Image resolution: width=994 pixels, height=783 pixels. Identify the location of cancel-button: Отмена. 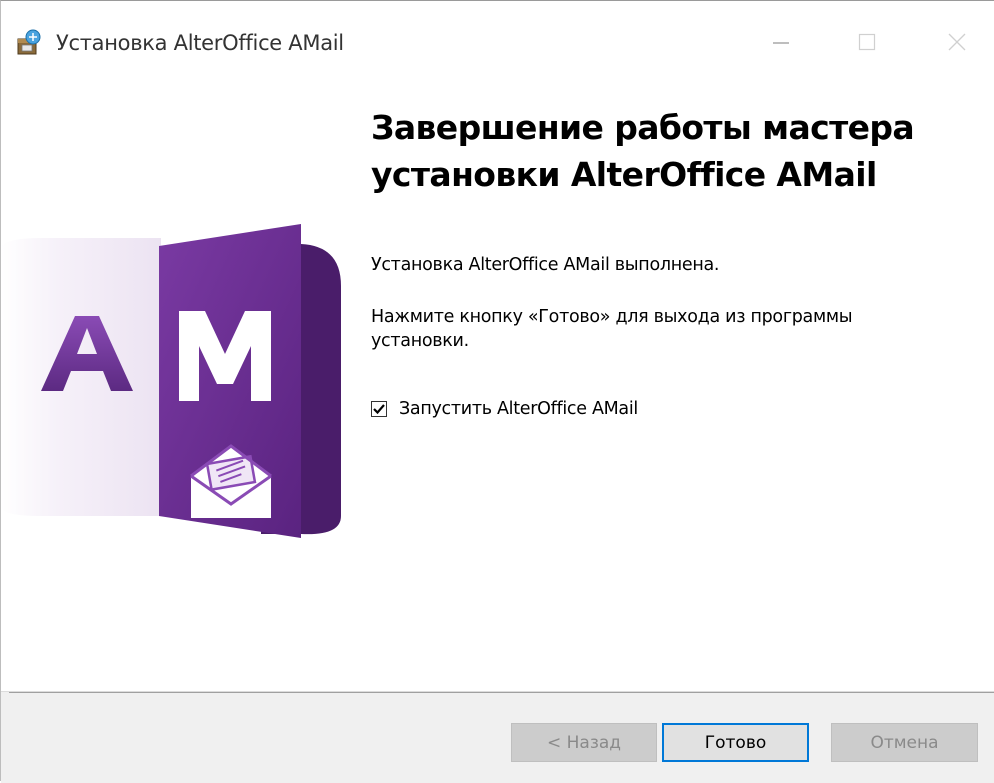
(904, 742).